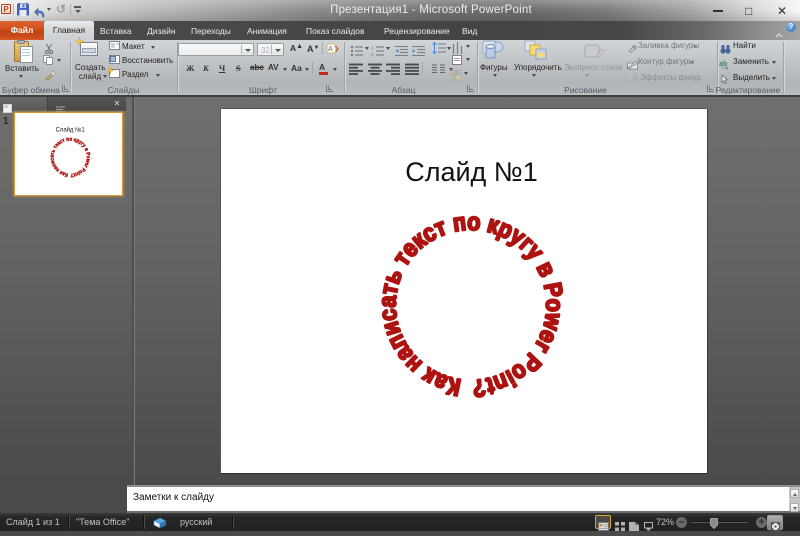 This screenshot has width=800, height=536. I want to click on svg-text: 1, so click(372, 47).